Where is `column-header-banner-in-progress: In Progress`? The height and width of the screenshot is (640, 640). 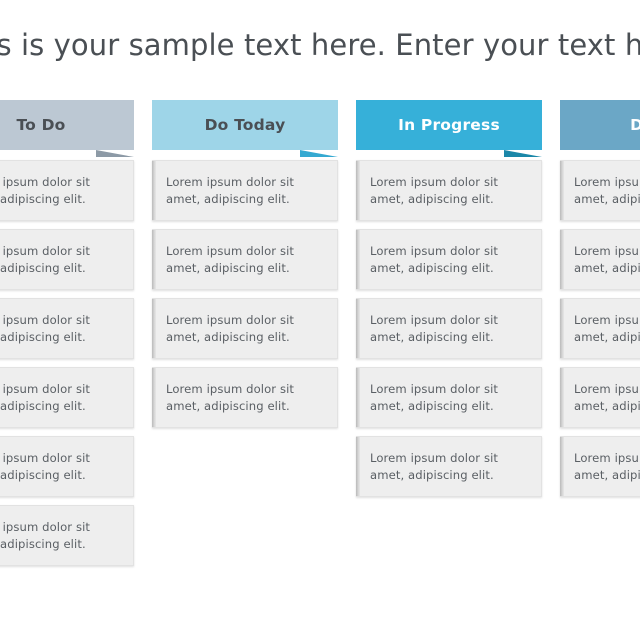 column-header-banner-in-progress: In Progress is located at coordinates (449, 125).